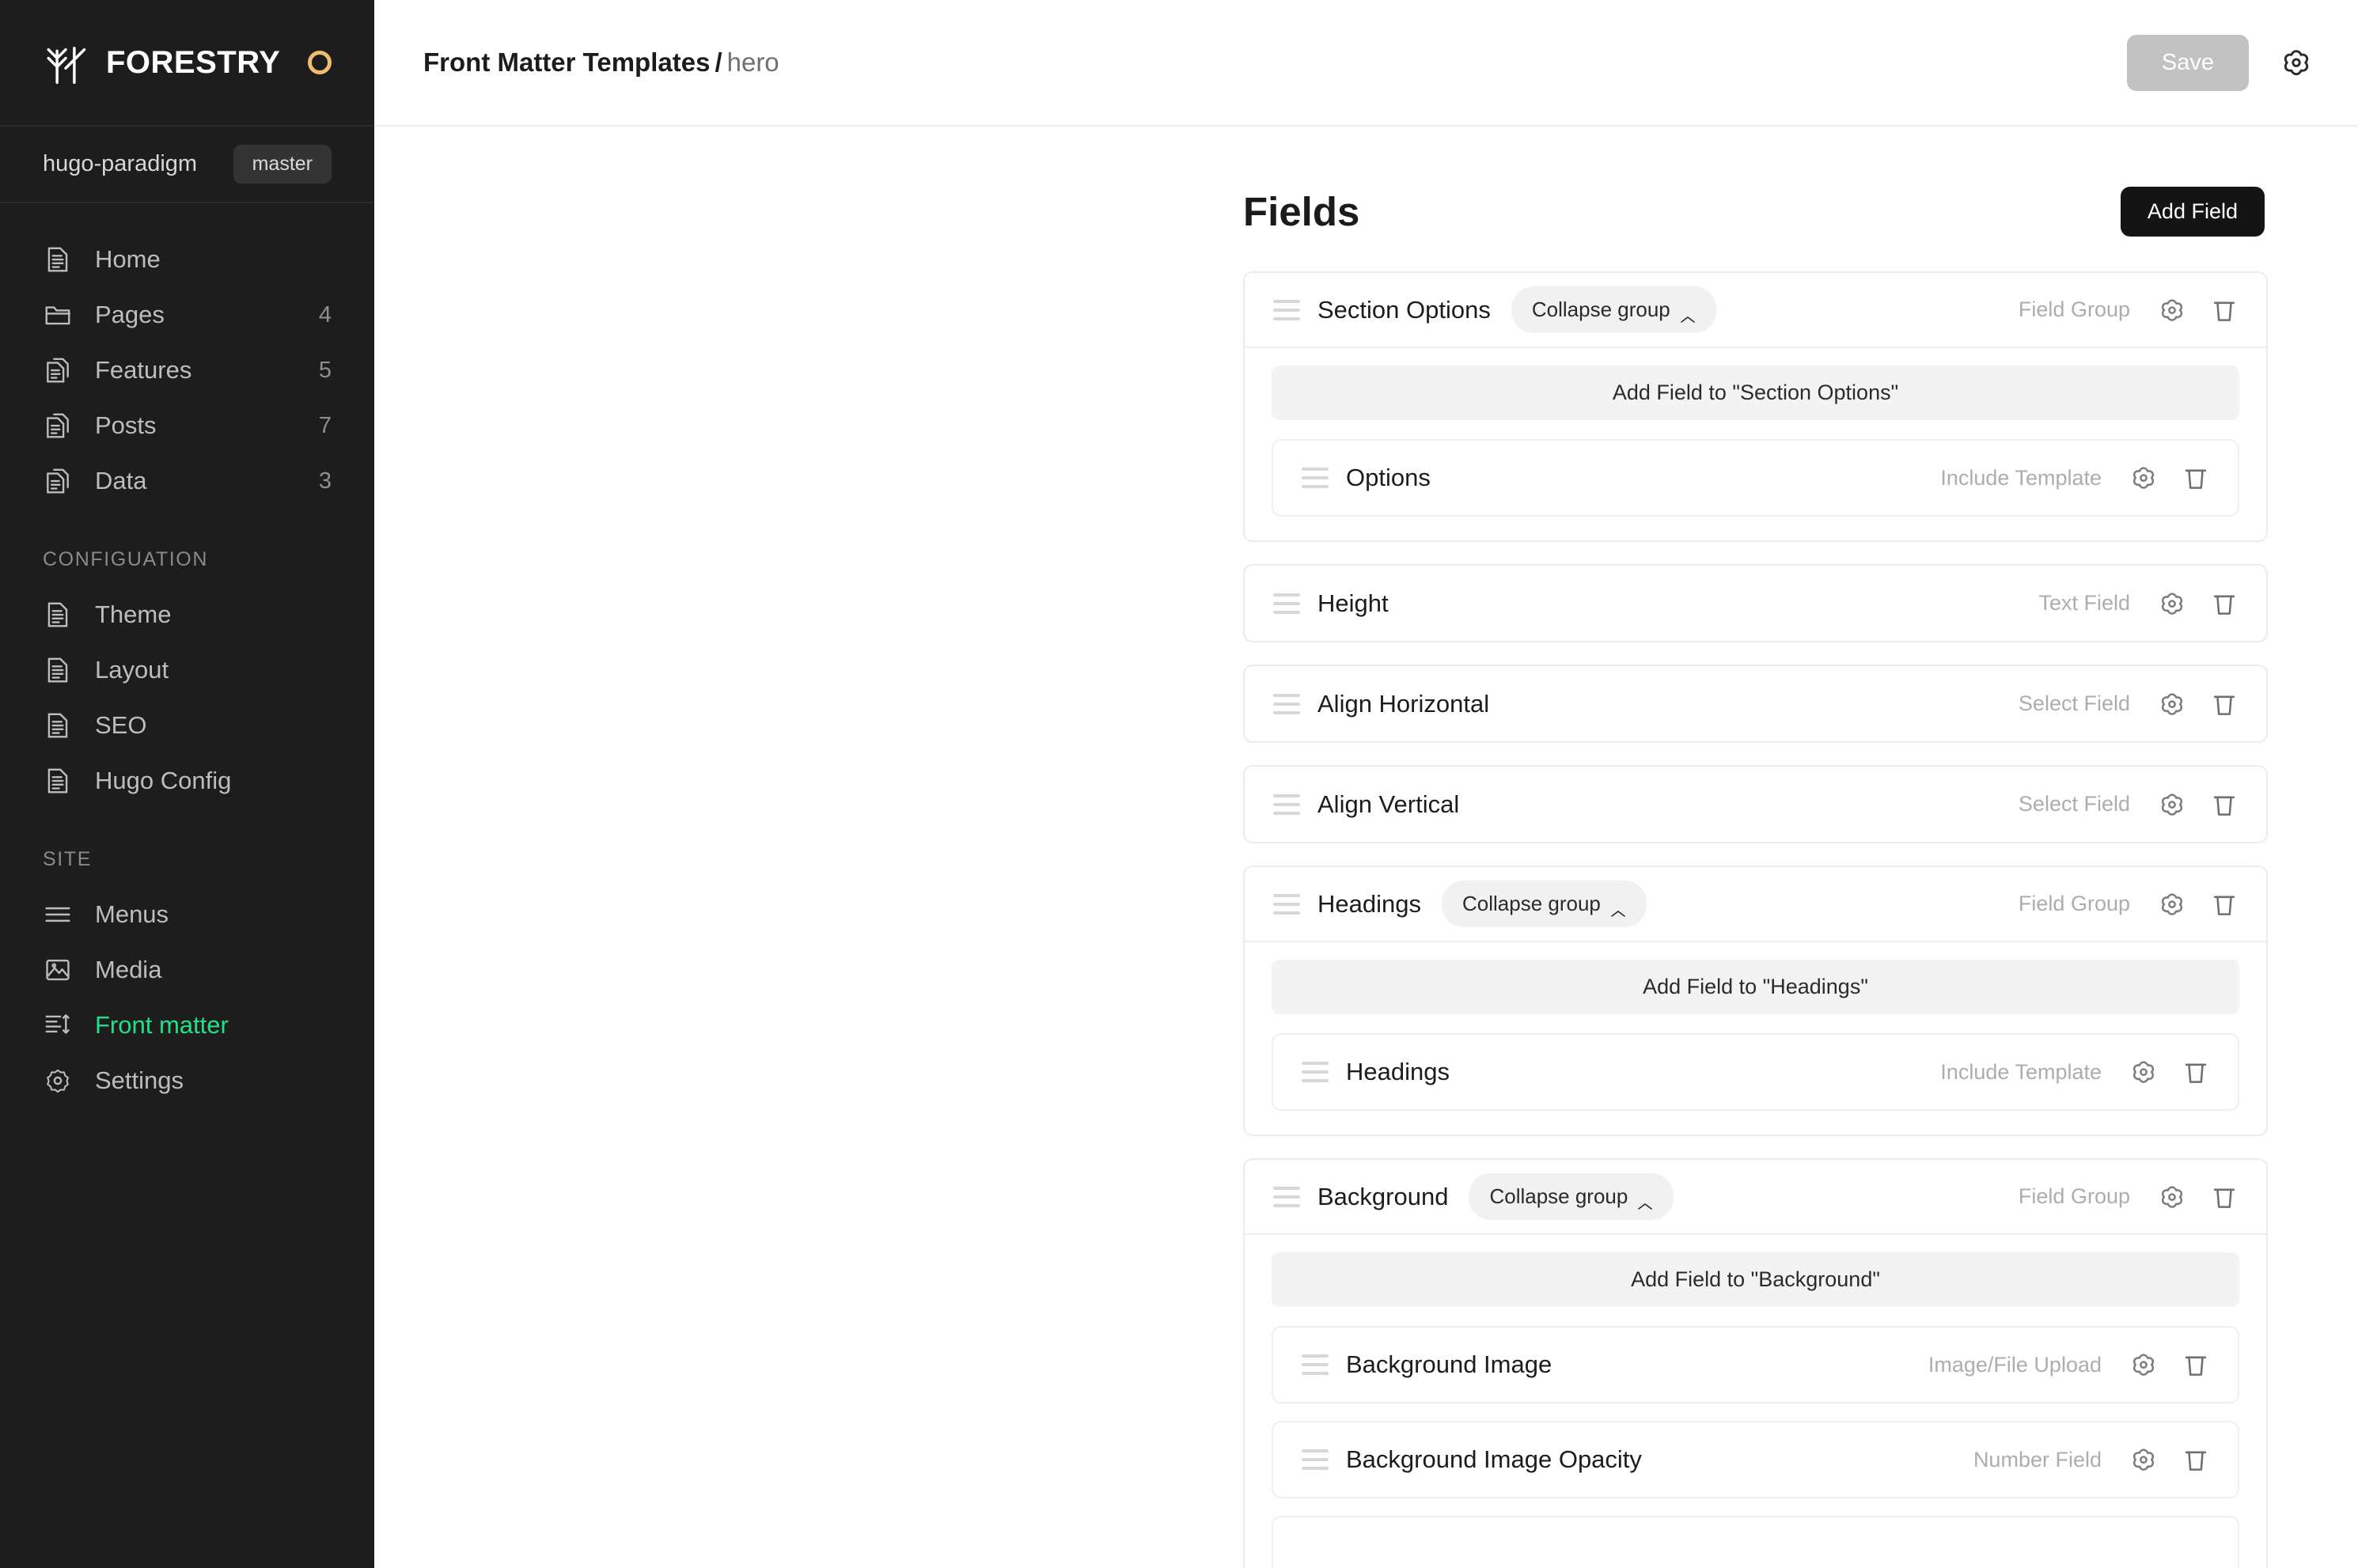  Describe the element at coordinates (1756, 987) in the screenshot. I see `add-field-to-group-button: Add Field to "Headings"` at that location.